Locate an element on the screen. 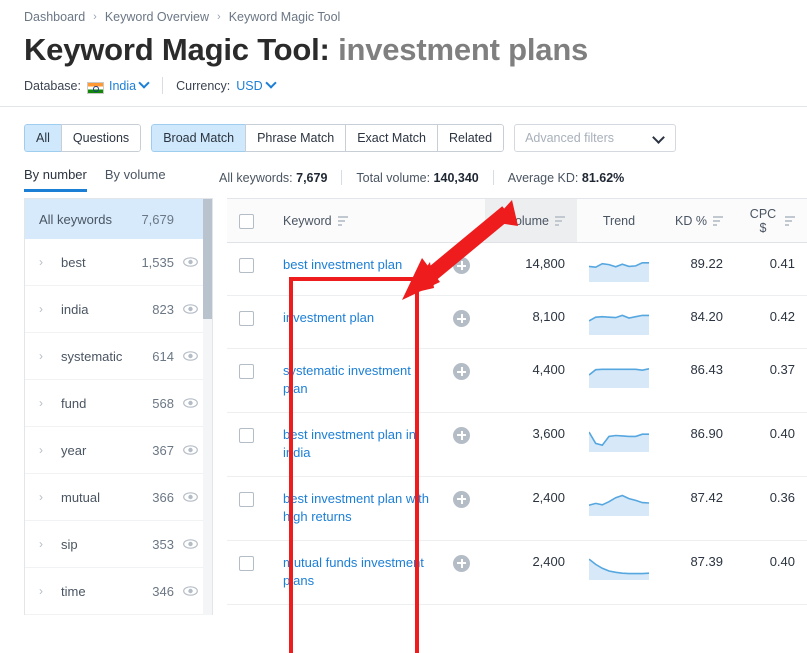  sidebar-item-time: › time 346 is located at coordinates (118, 591).